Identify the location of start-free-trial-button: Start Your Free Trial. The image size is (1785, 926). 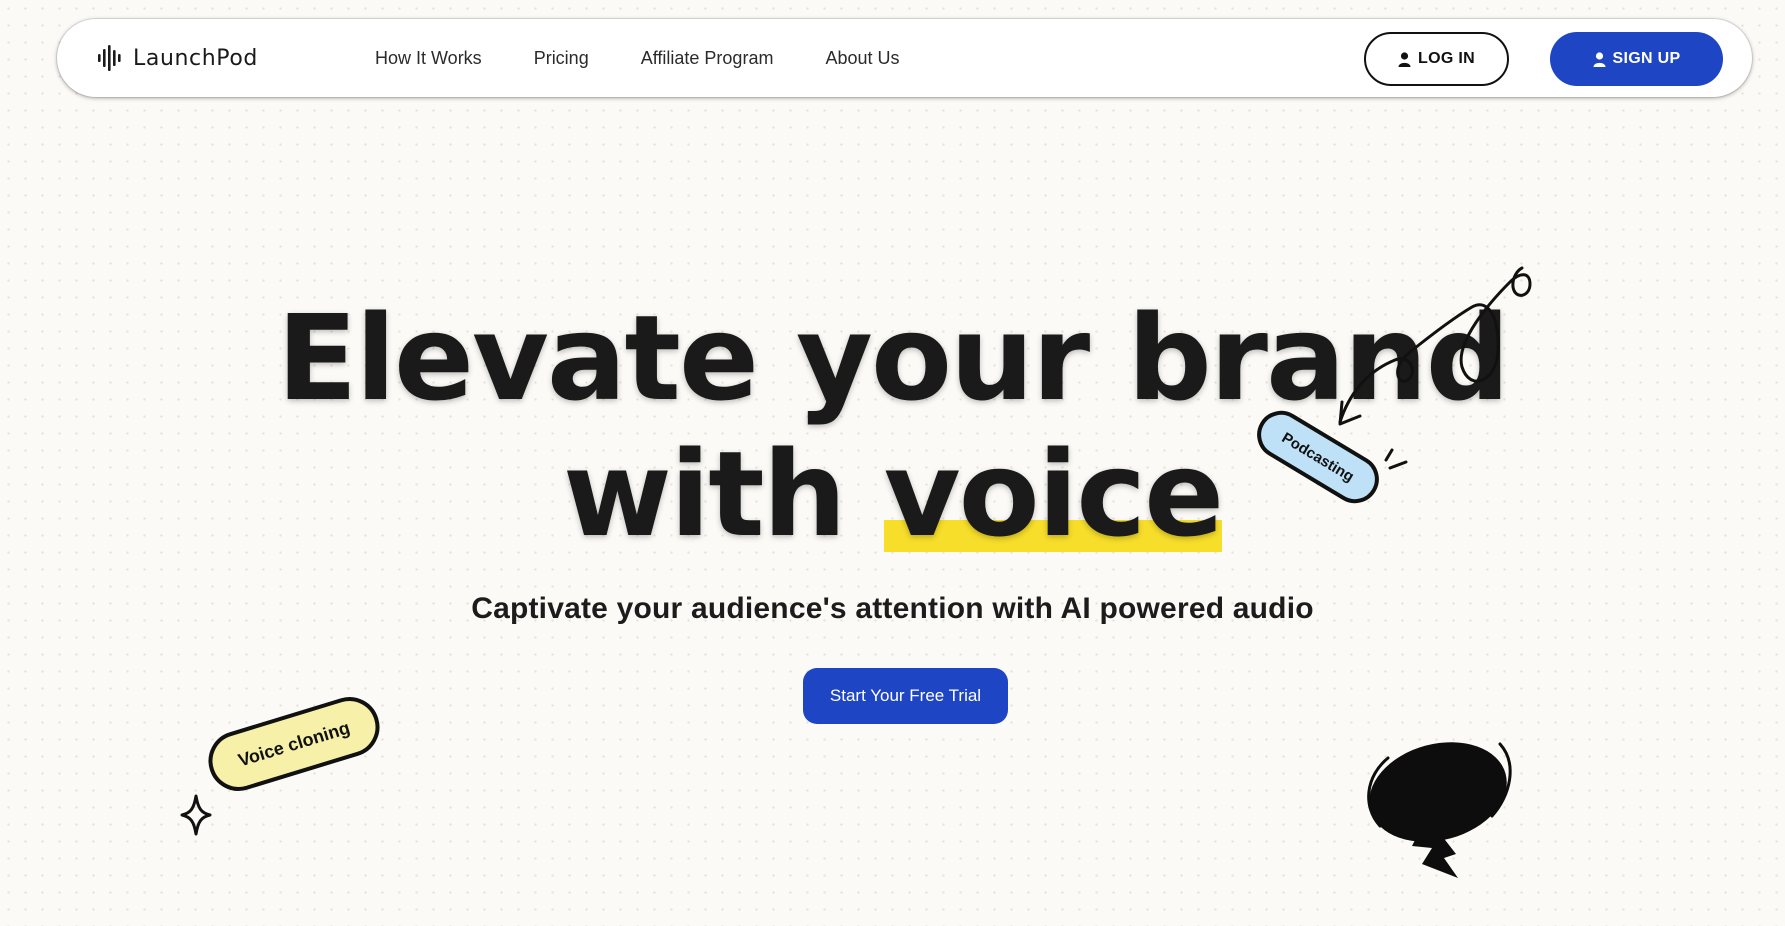
(905, 696).